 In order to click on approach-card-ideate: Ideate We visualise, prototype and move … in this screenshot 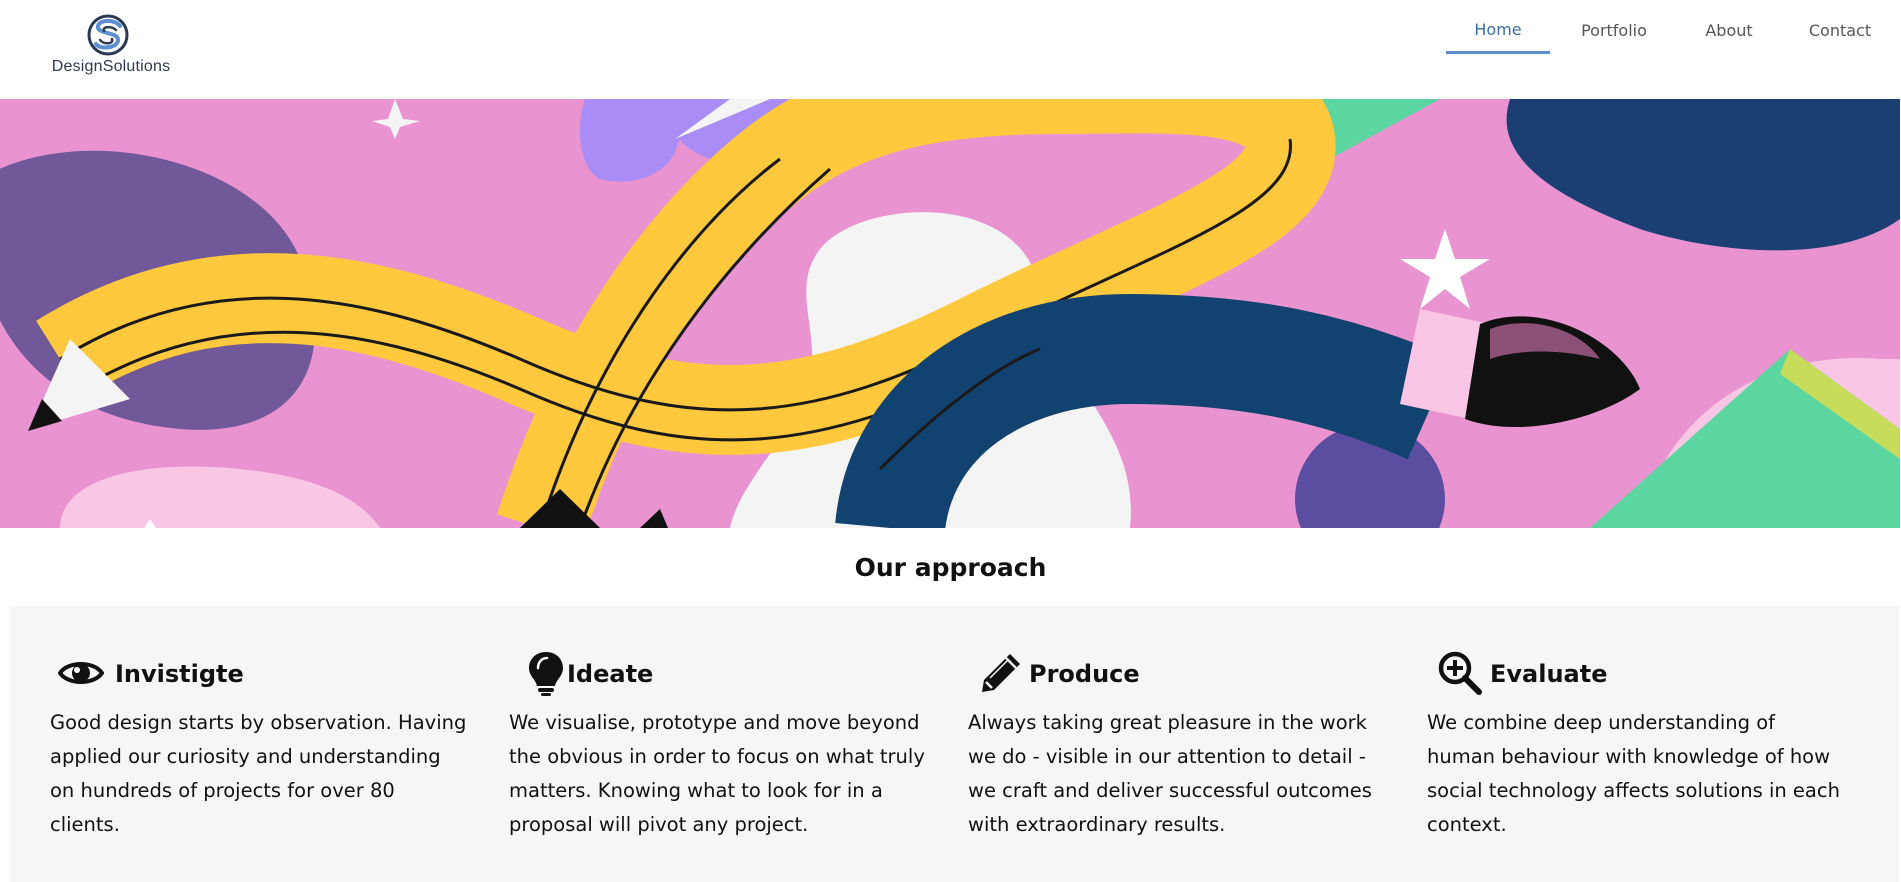, I will do `click(697, 744)`.